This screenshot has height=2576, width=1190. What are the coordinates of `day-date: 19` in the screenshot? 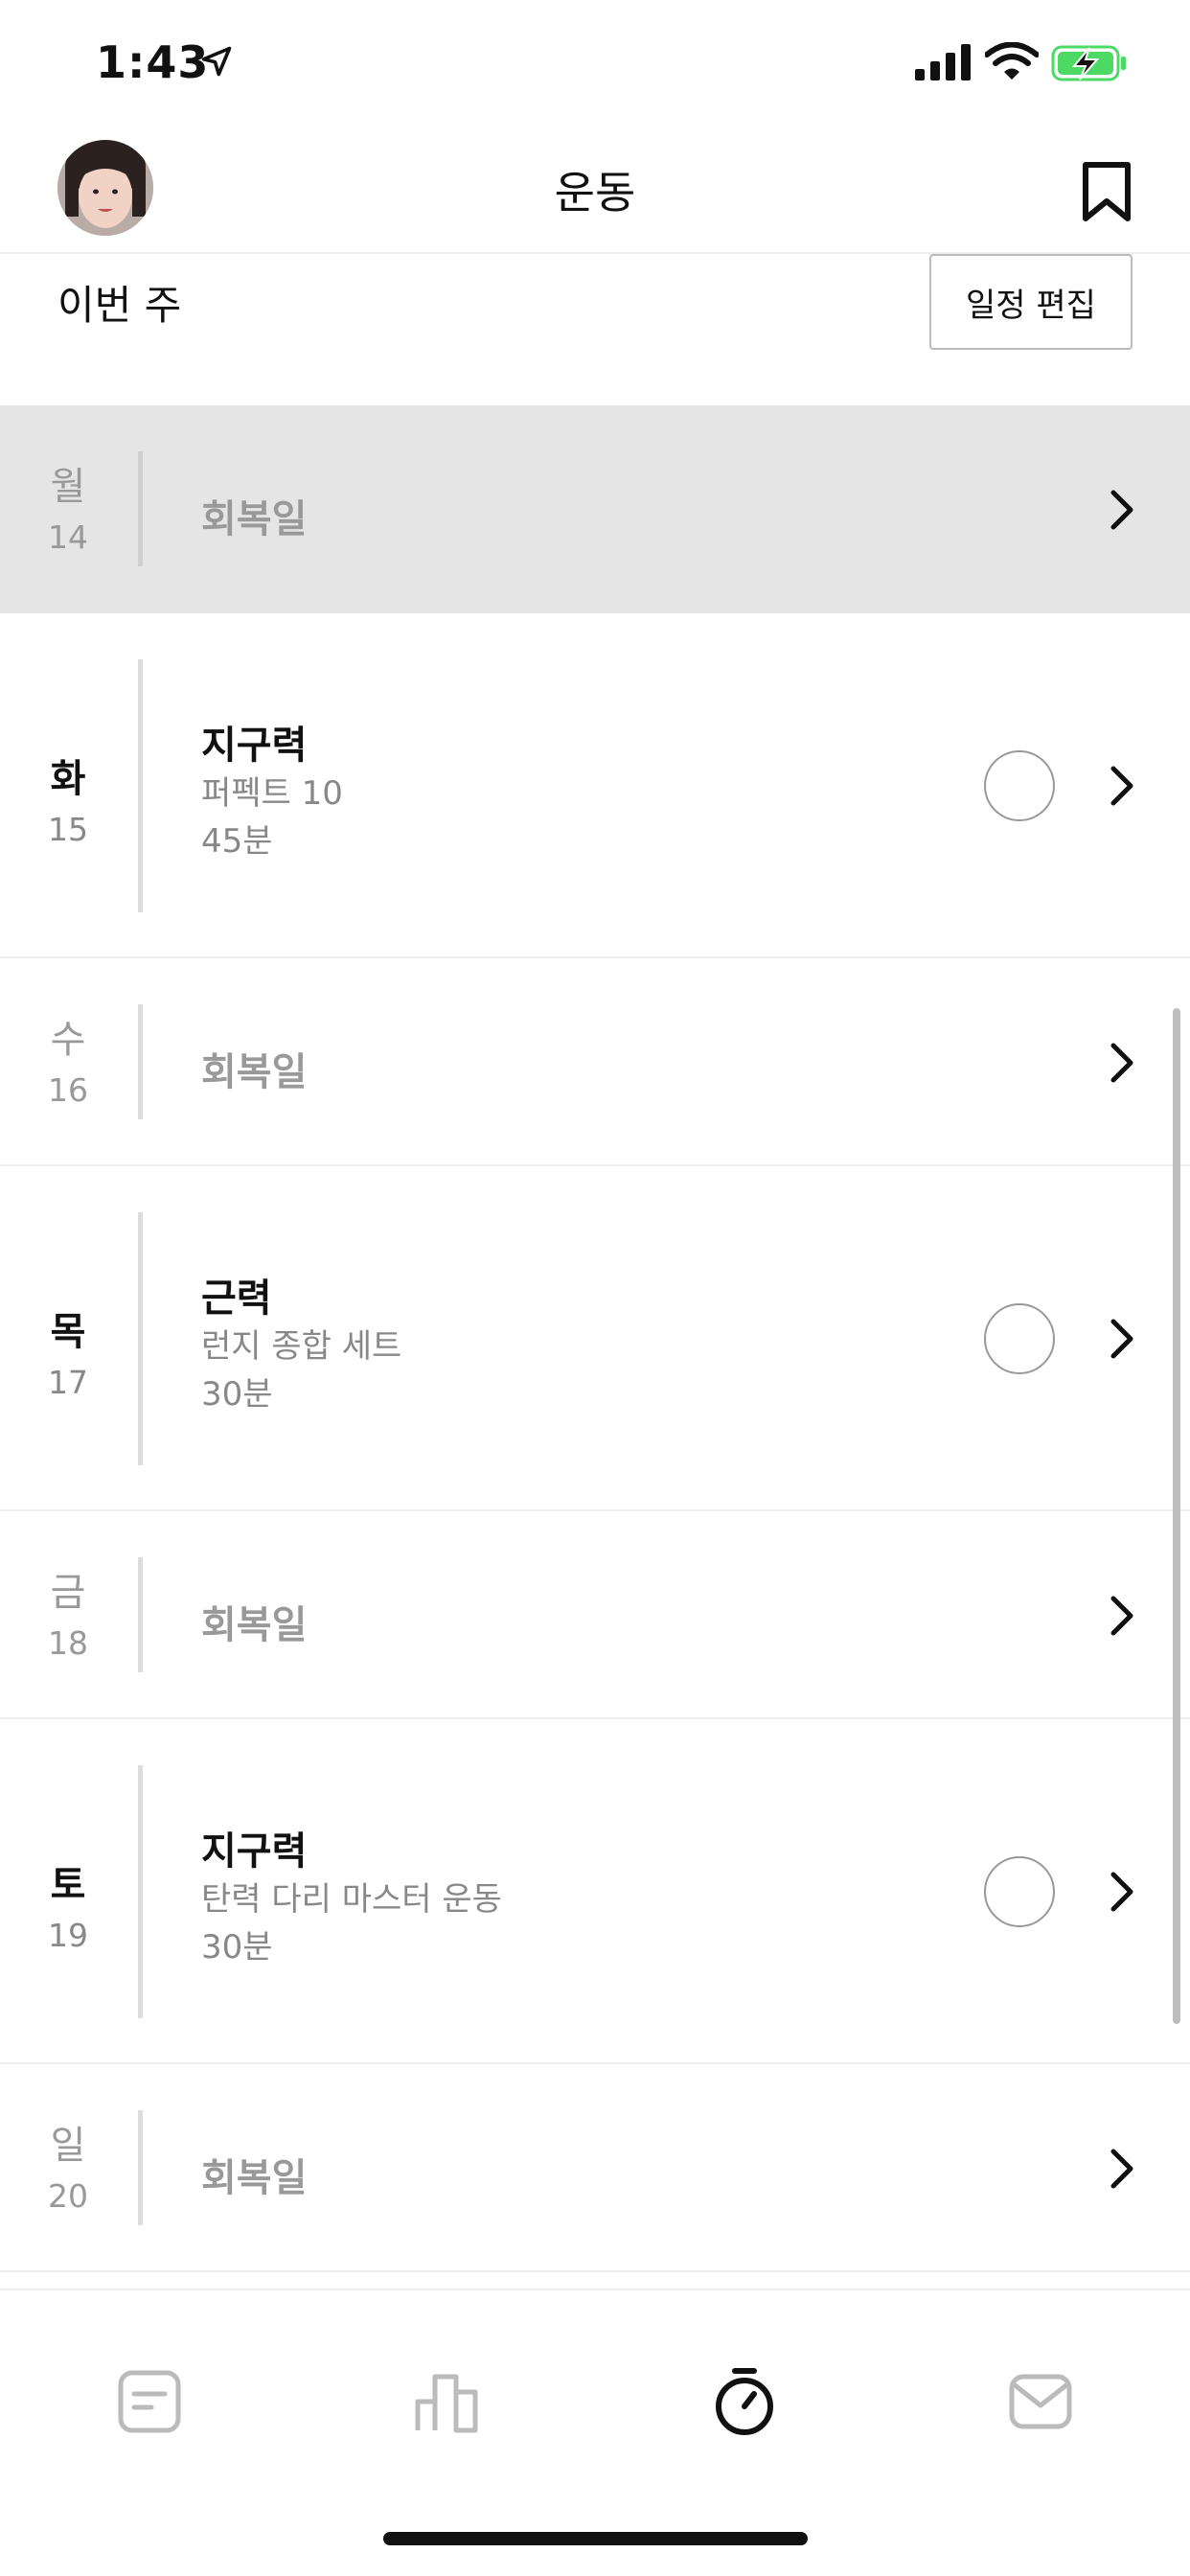 It's located at (68, 1935).